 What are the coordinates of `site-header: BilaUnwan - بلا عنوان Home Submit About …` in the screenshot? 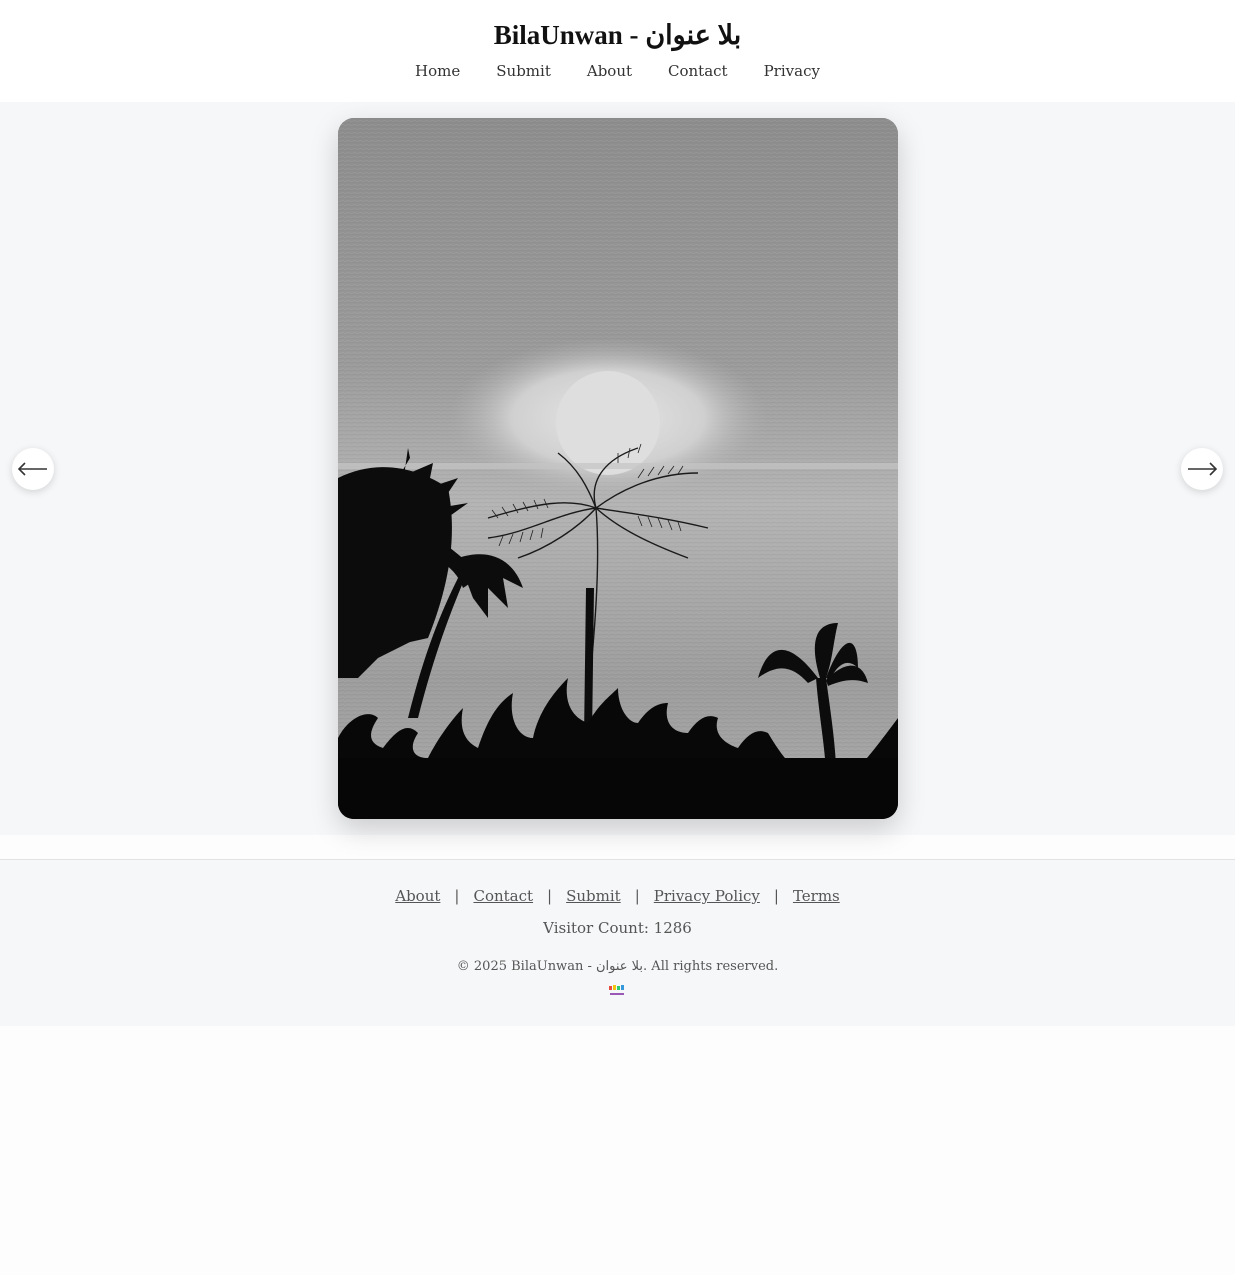 It's located at (617, 51).